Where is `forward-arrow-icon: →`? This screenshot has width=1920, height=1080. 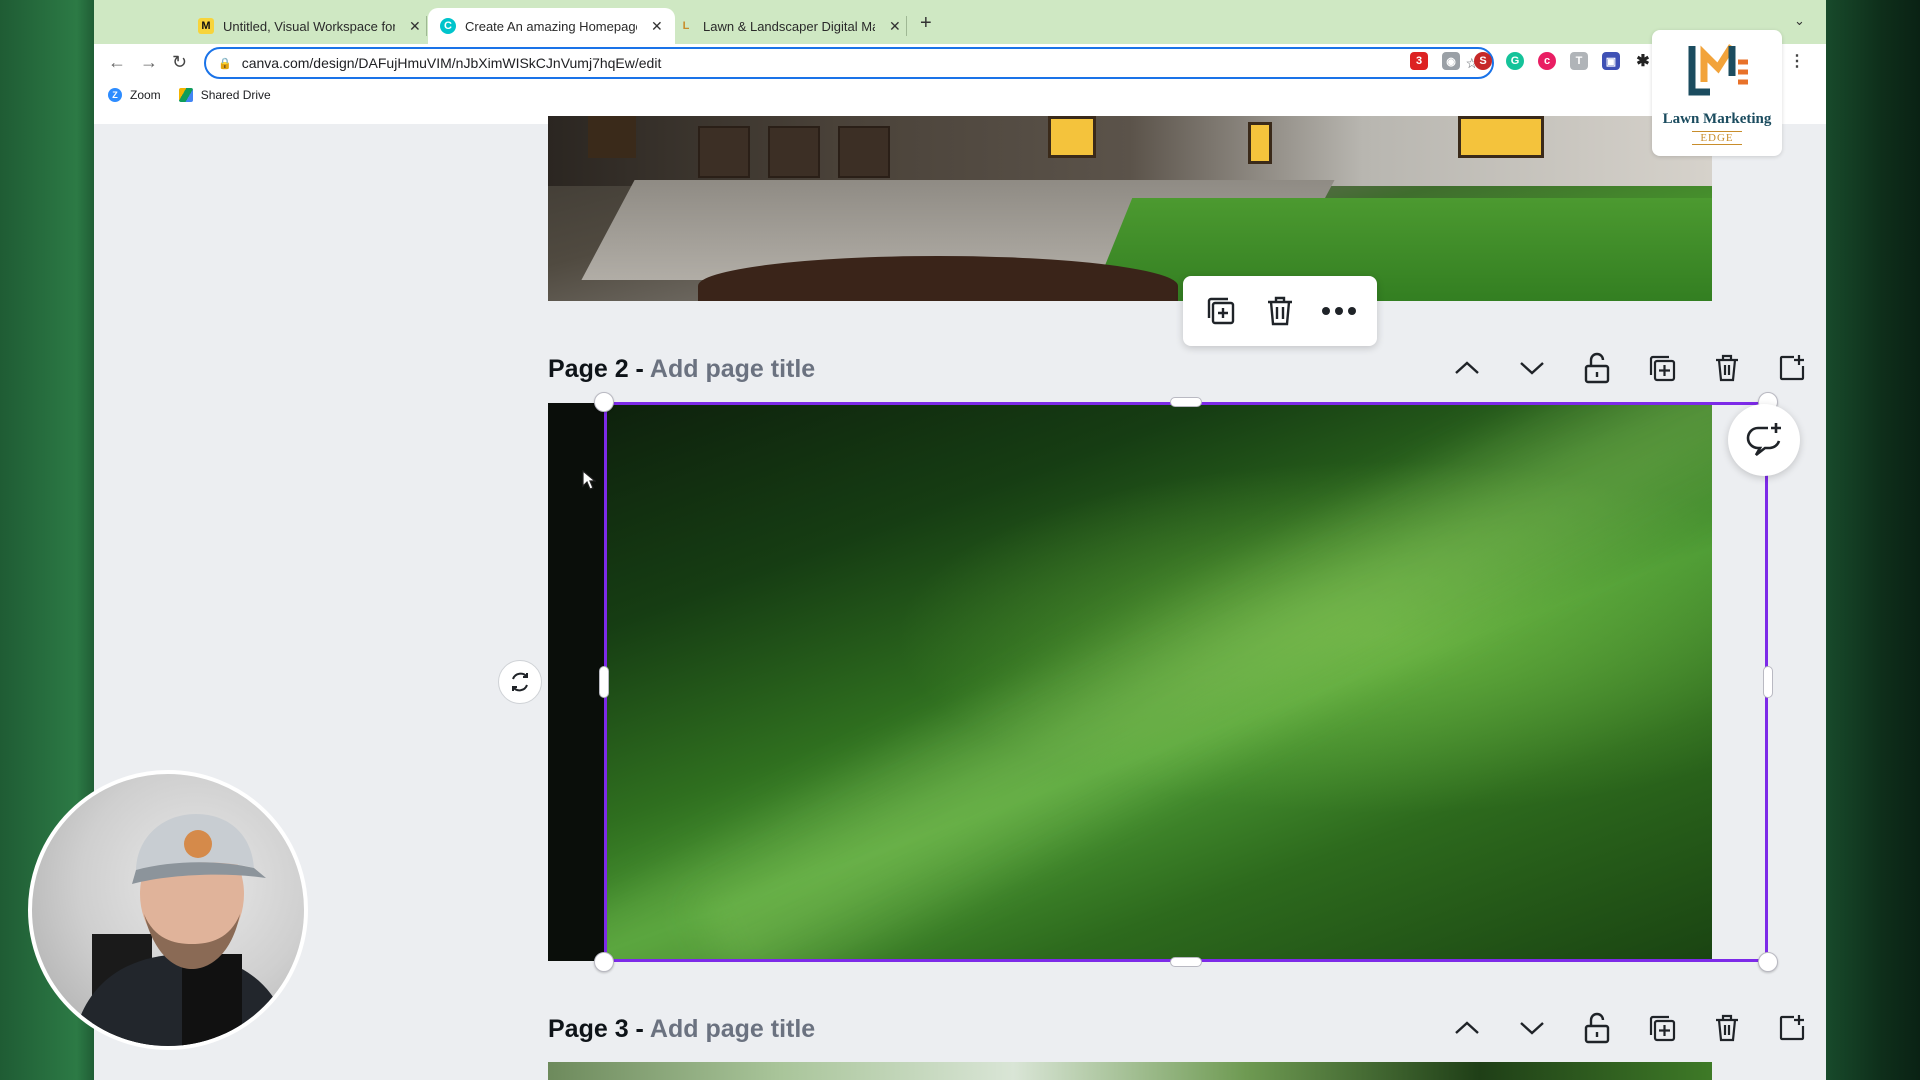
forward-arrow-icon: → is located at coordinates (149, 62).